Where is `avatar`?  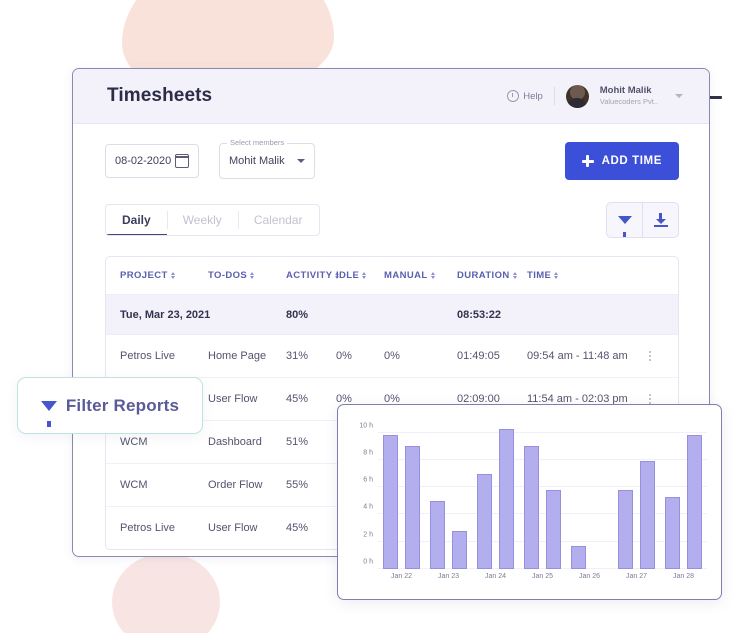 avatar is located at coordinates (577, 96).